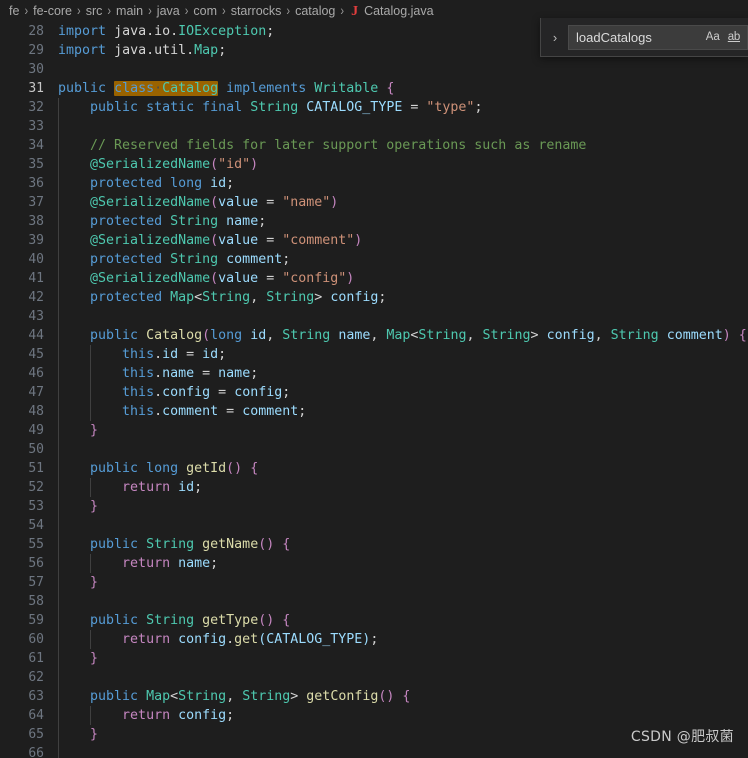 This screenshot has width=748, height=758. I want to click on code-line-62: 62, so click(374, 677).